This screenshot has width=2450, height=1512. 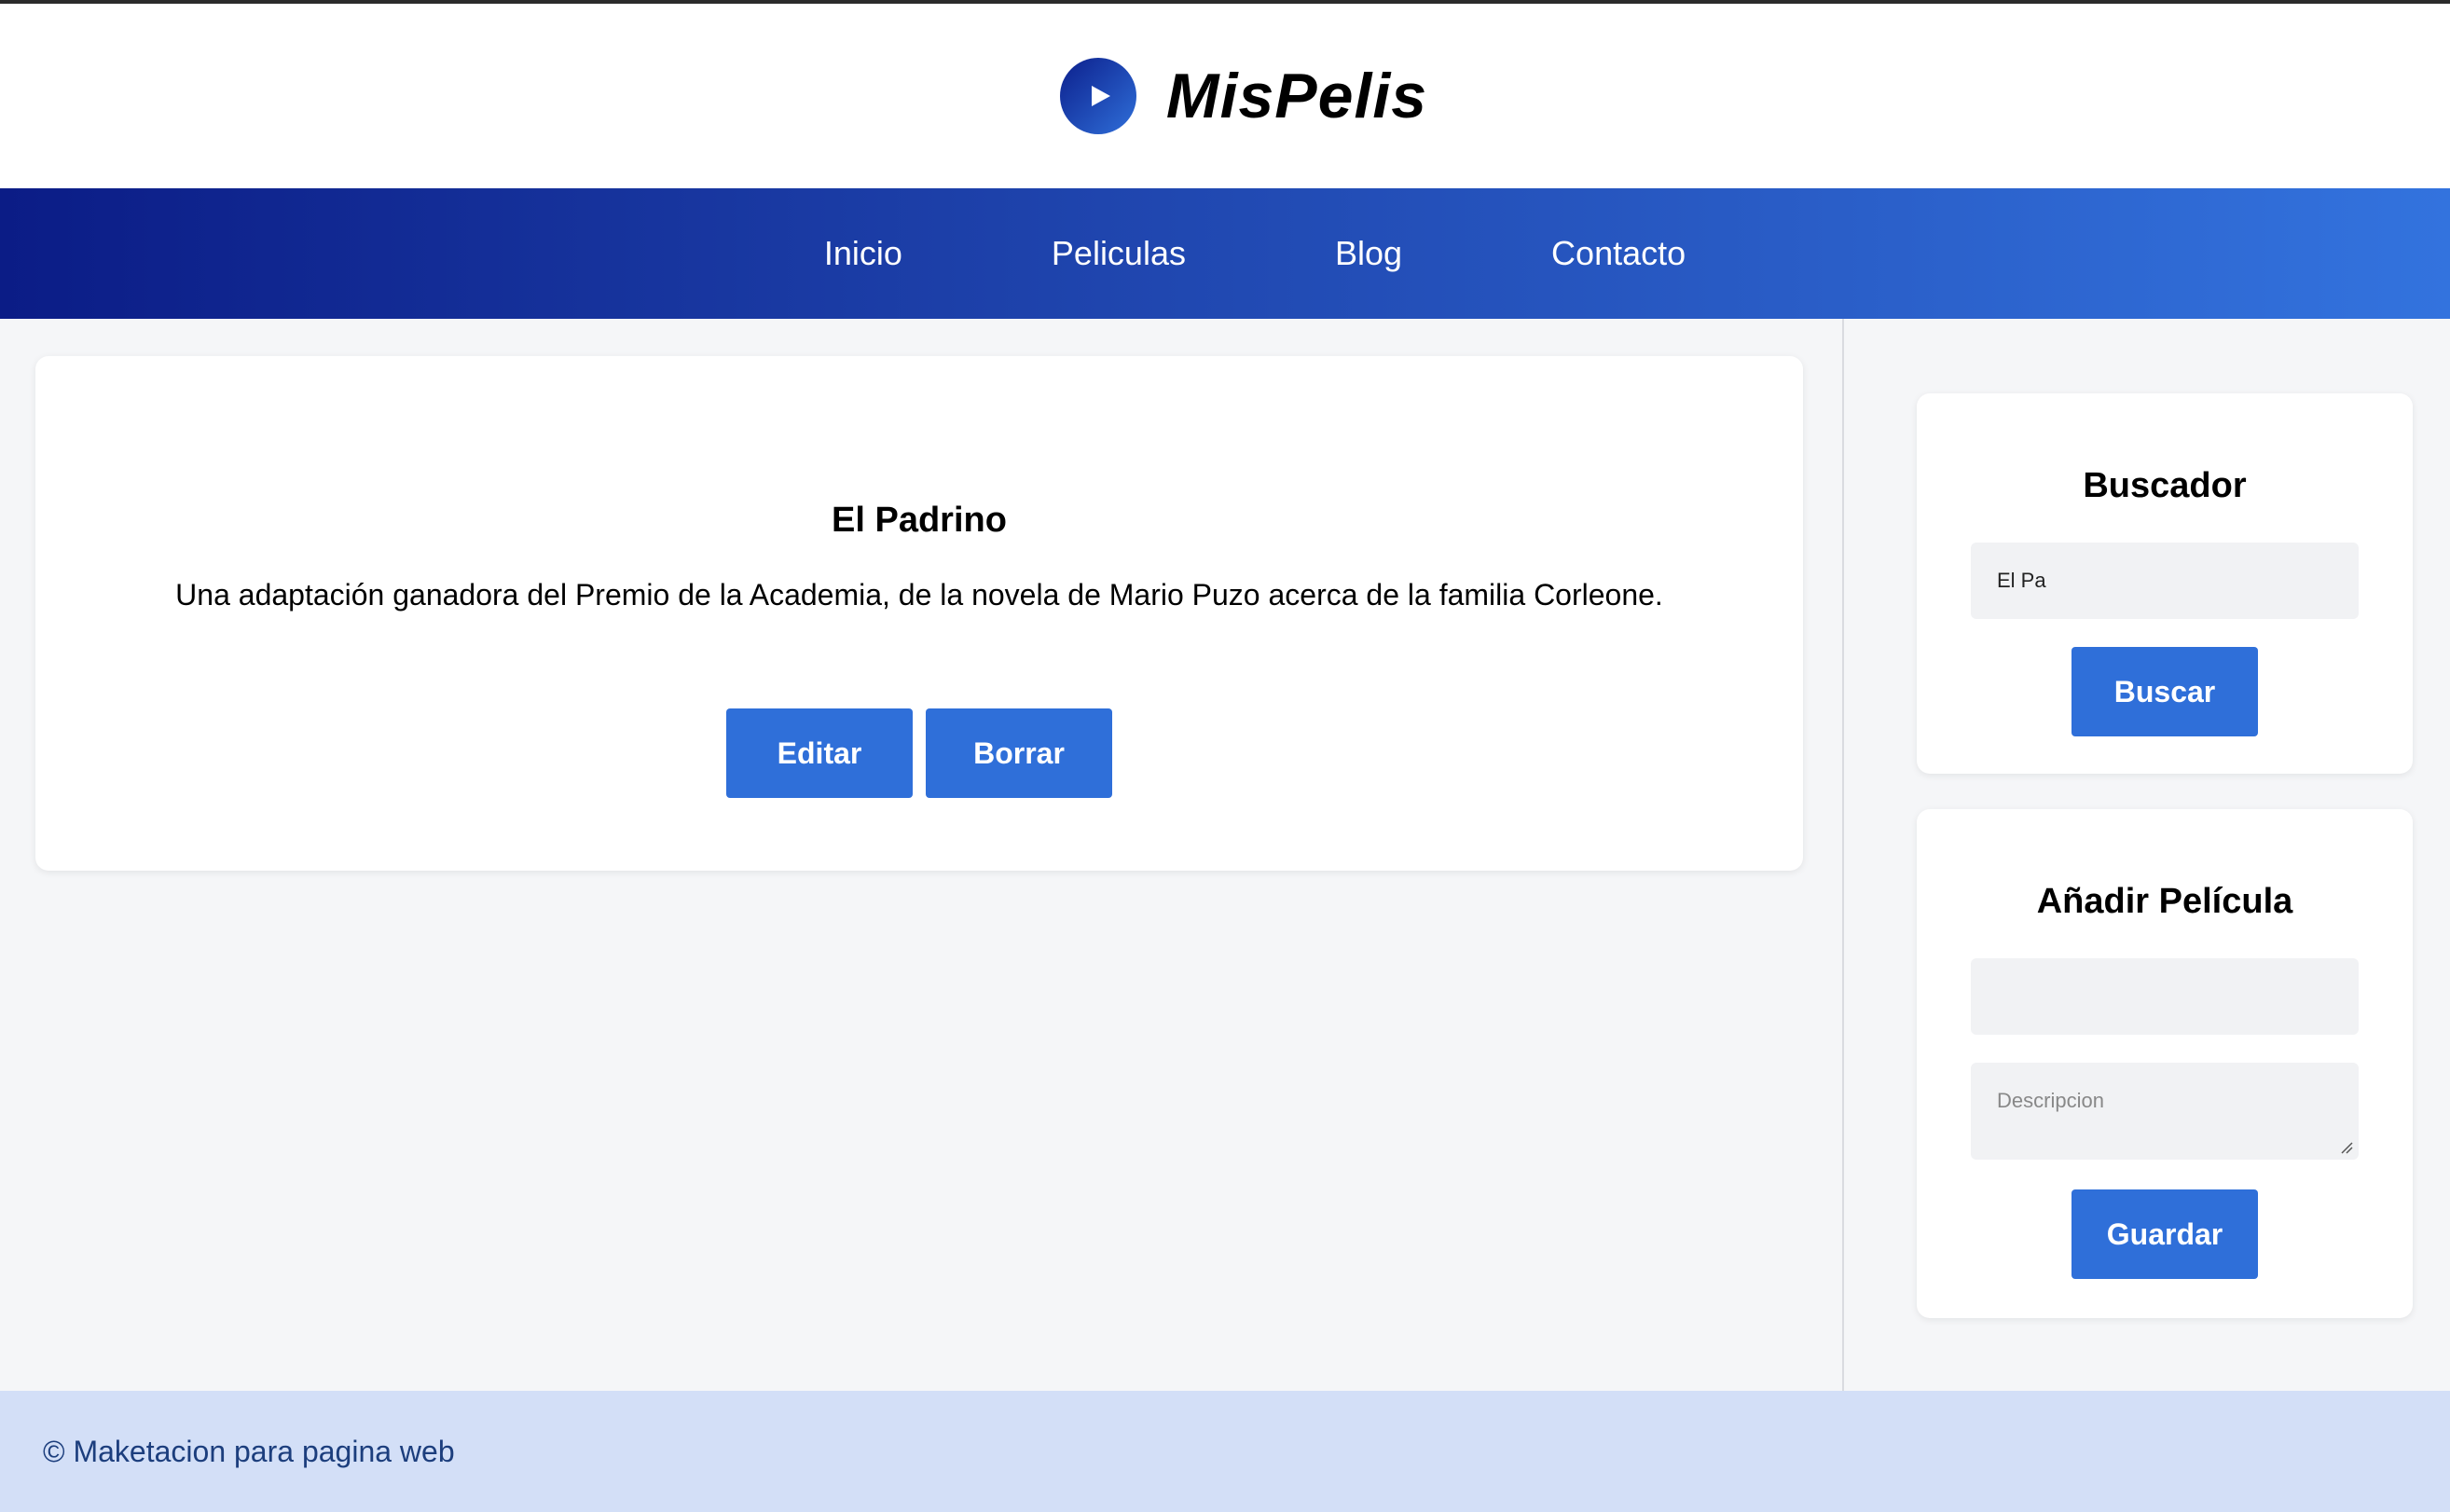 What do you see at coordinates (819, 753) in the screenshot?
I see `edit-button: Editar` at bounding box center [819, 753].